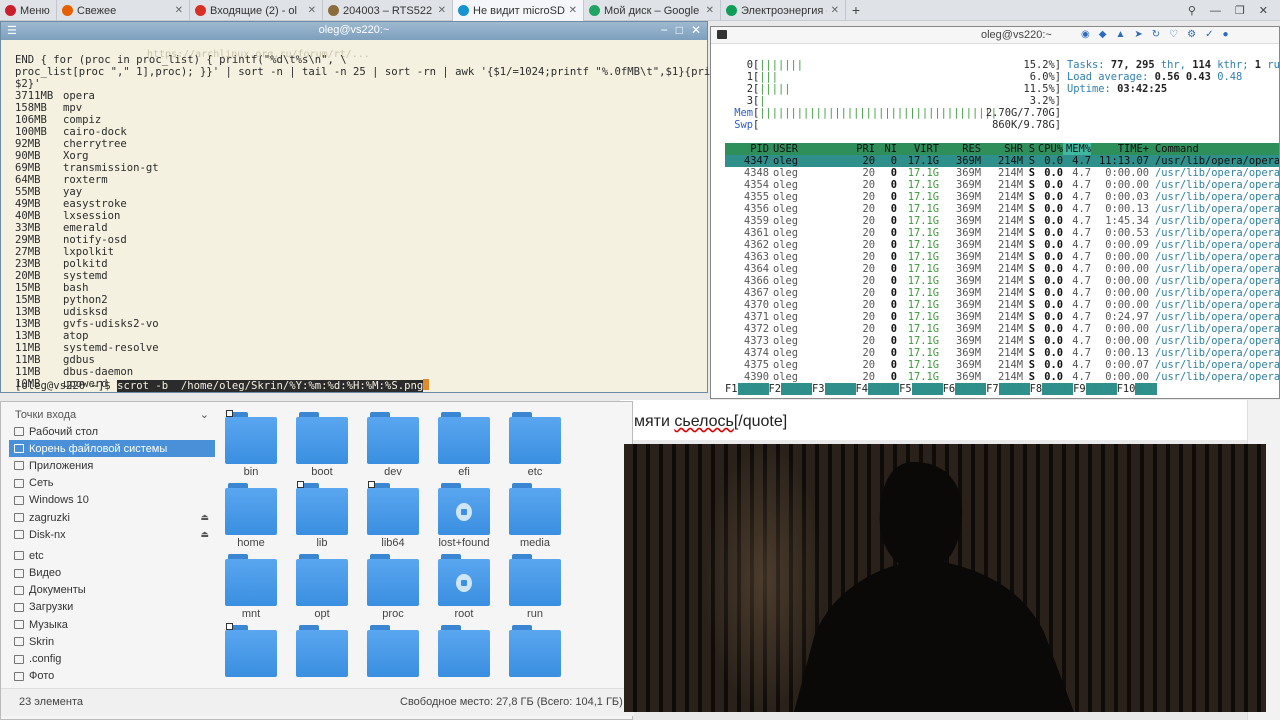  I want to click on fkey-action: Kill, so click(1101, 389).